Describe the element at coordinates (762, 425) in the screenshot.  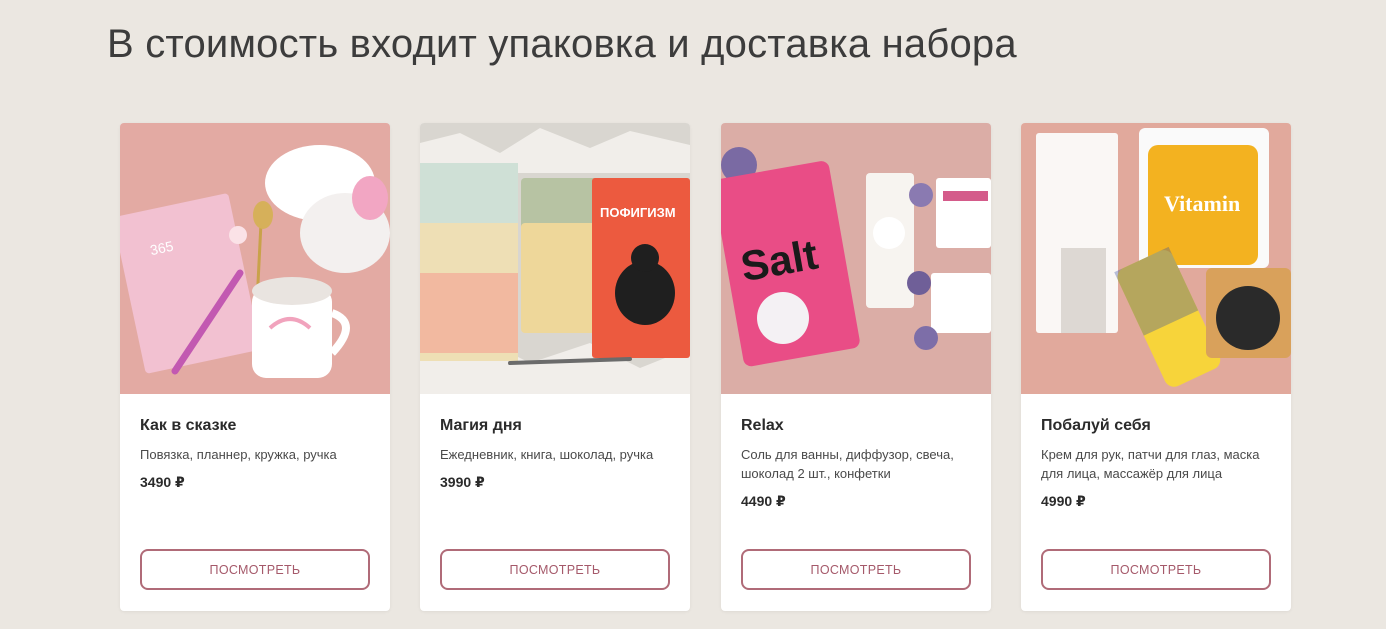
I see `card-title: Relax` at that location.